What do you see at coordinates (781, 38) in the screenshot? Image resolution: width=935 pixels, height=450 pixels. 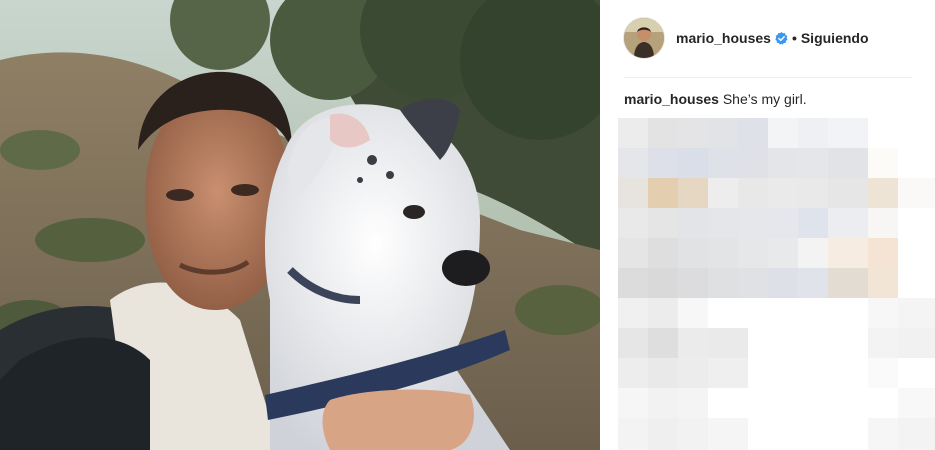 I see `verified-badge-icon` at bounding box center [781, 38].